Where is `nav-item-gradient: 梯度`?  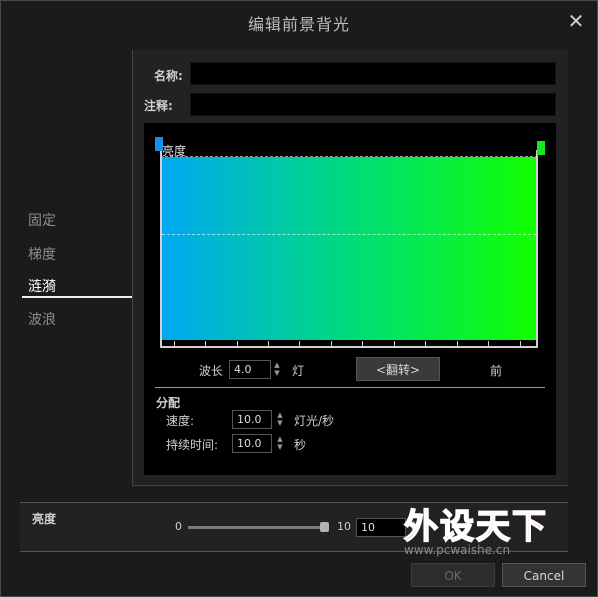
nav-item-gradient: 梯度 is located at coordinates (42, 254).